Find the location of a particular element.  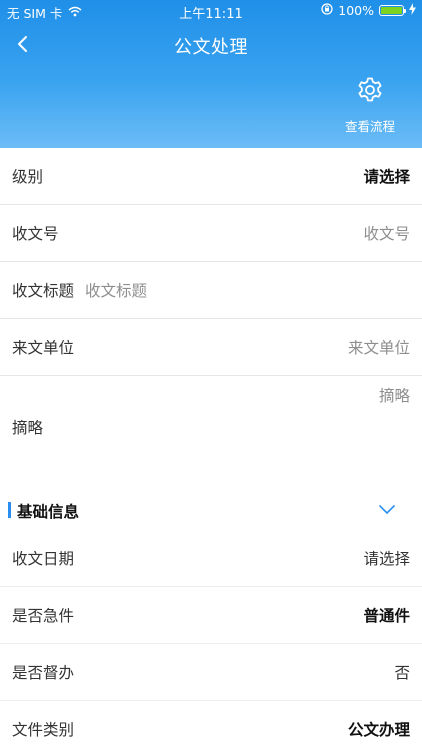

level-row: 级别 请选择 is located at coordinates (211, 176).